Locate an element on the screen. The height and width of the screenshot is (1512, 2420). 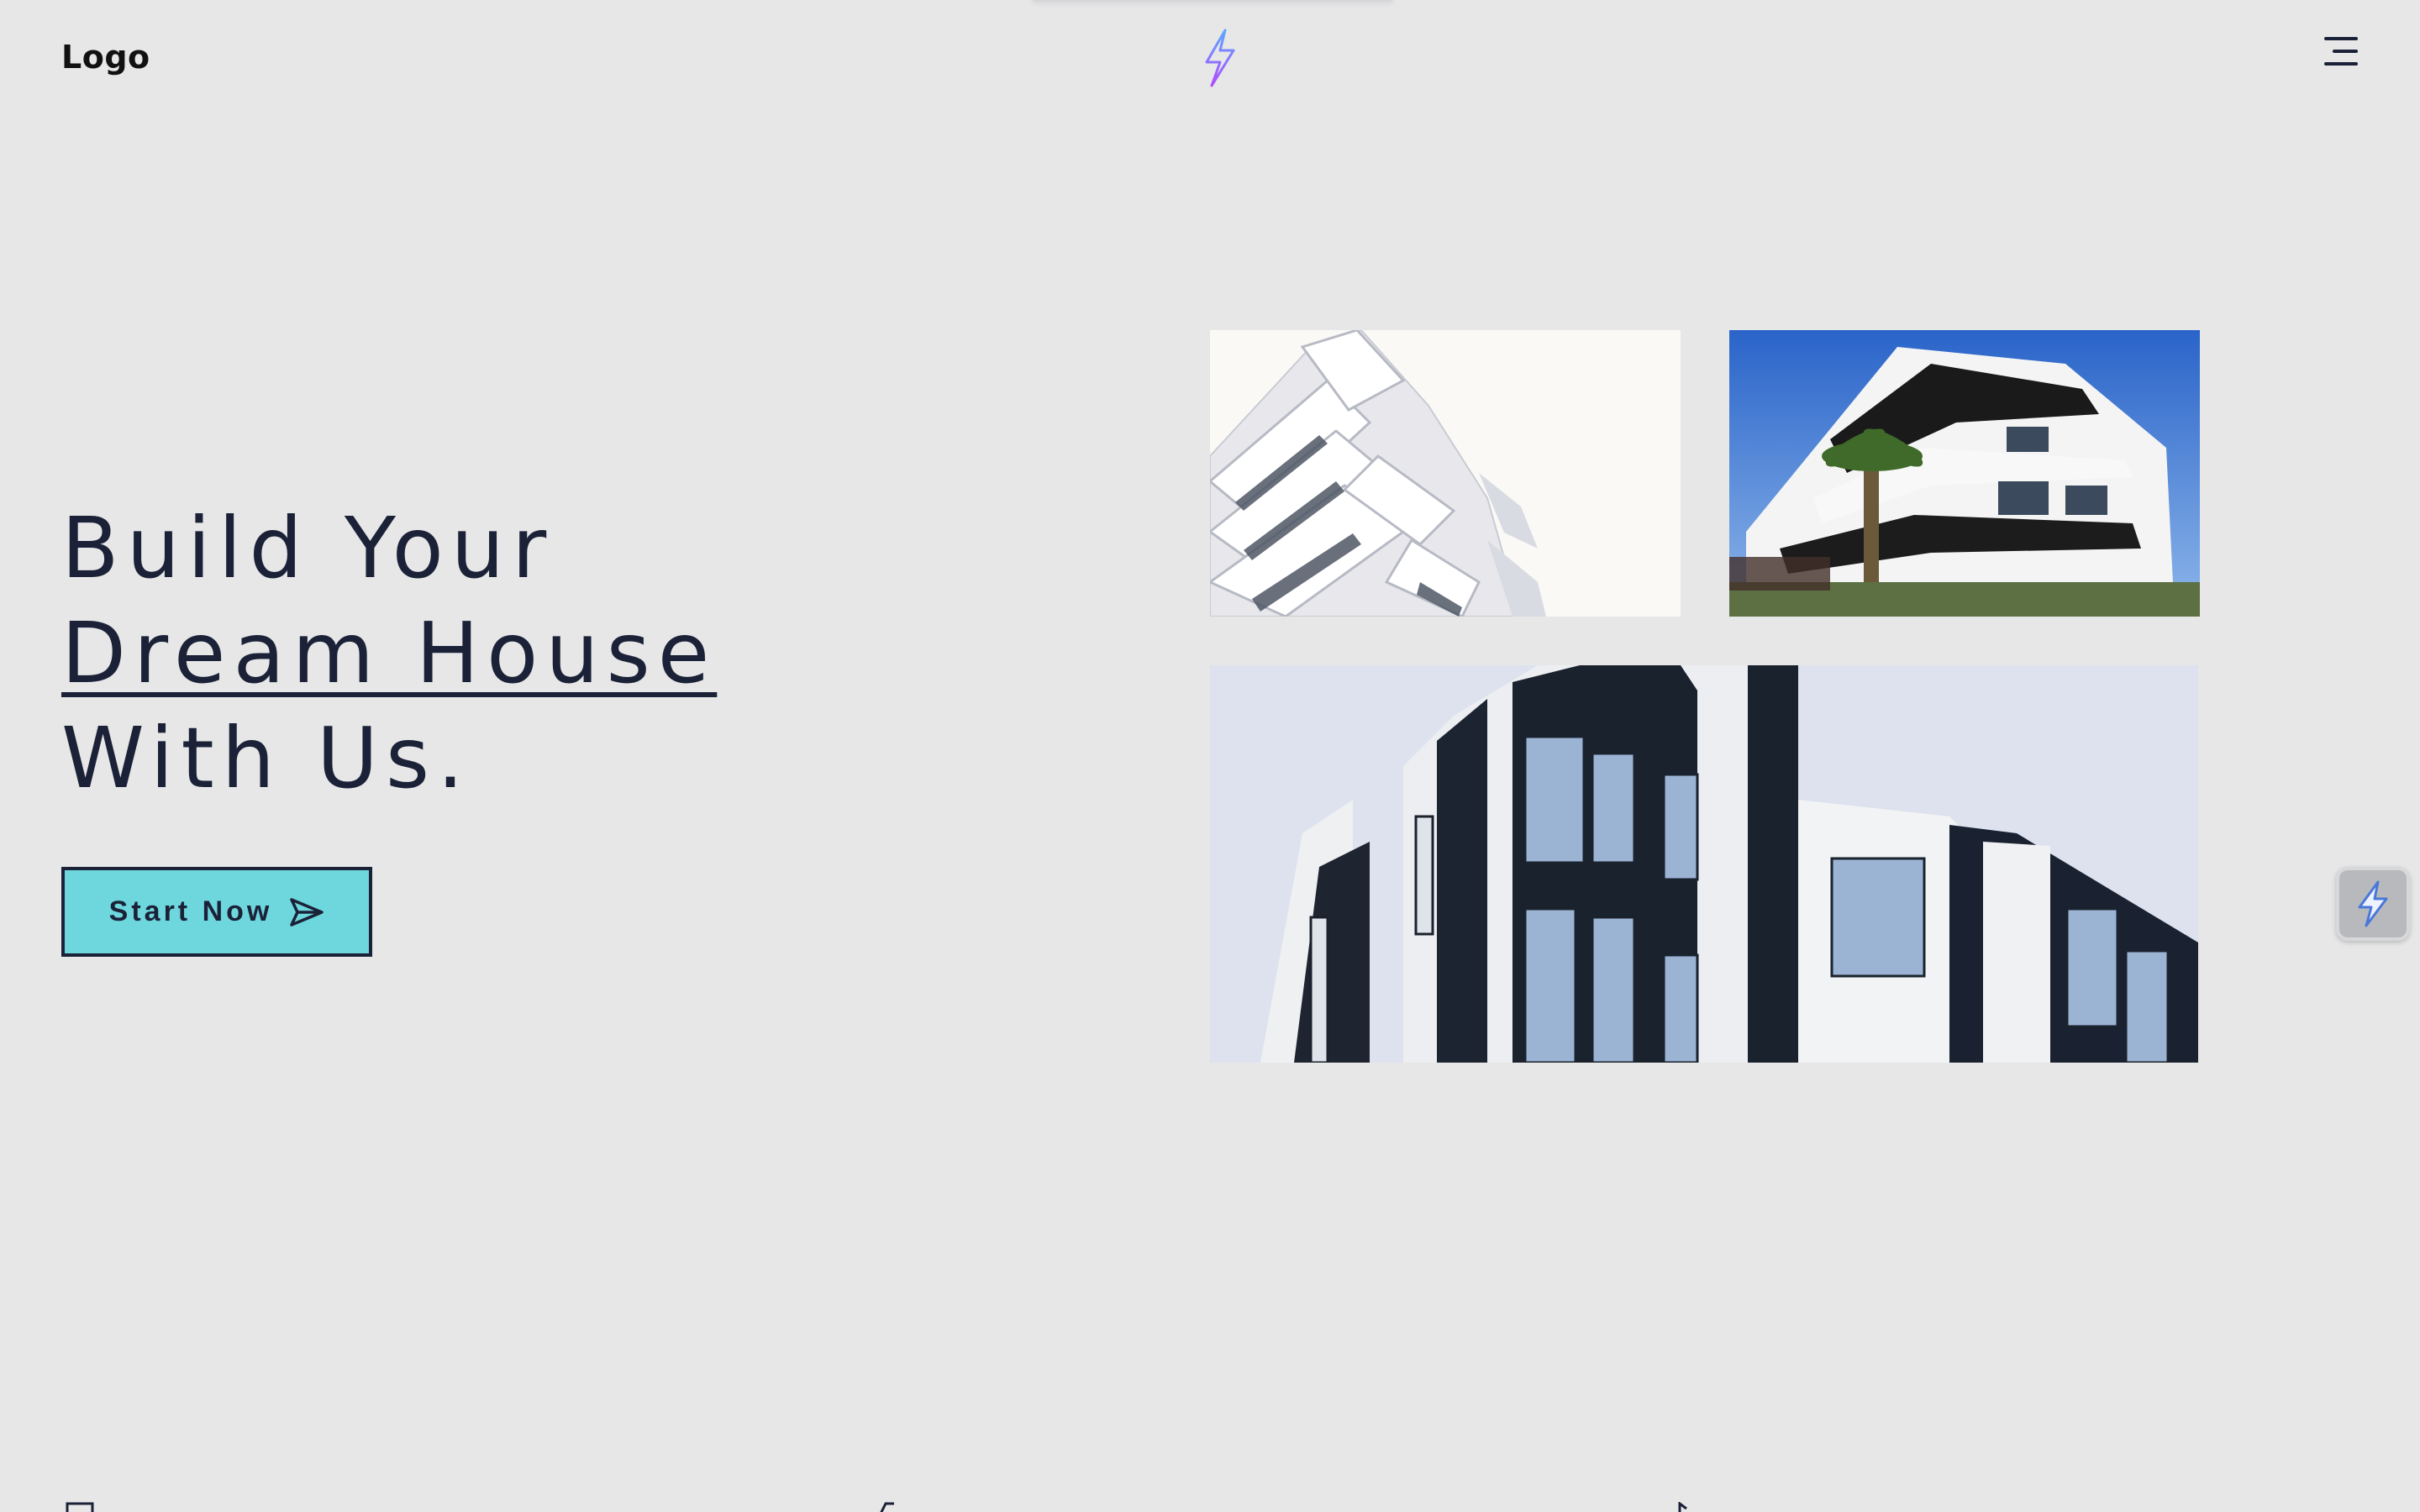
start-now-button: Start Now is located at coordinates (217, 912).